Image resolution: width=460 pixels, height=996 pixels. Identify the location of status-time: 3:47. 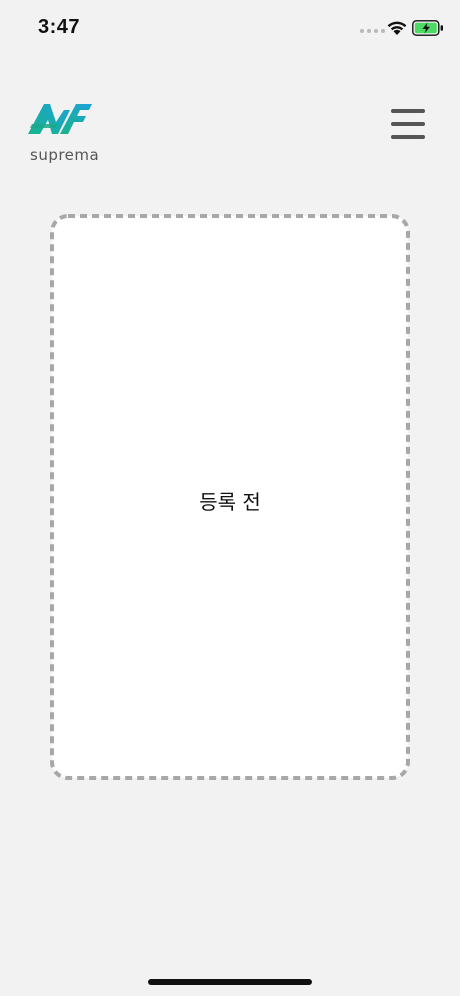
(59, 27).